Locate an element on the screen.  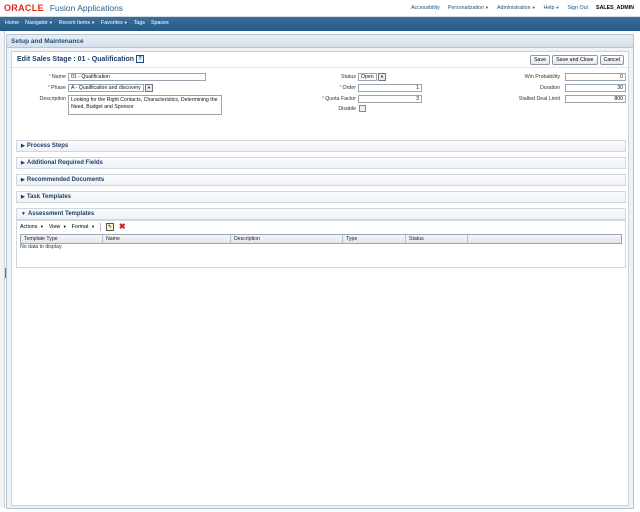
duration-field: 30 is located at coordinates (595, 88).